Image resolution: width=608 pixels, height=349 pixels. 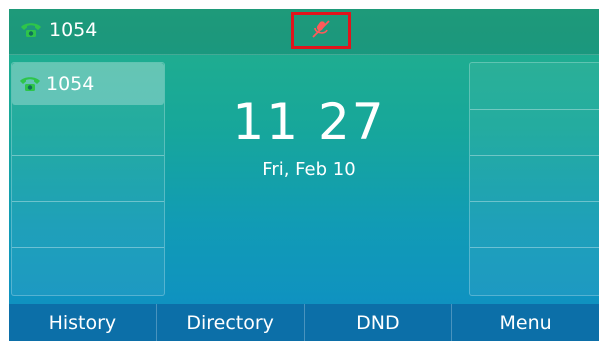 What do you see at coordinates (534, 179) in the screenshot?
I see `right-line-keys` at bounding box center [534, 179].